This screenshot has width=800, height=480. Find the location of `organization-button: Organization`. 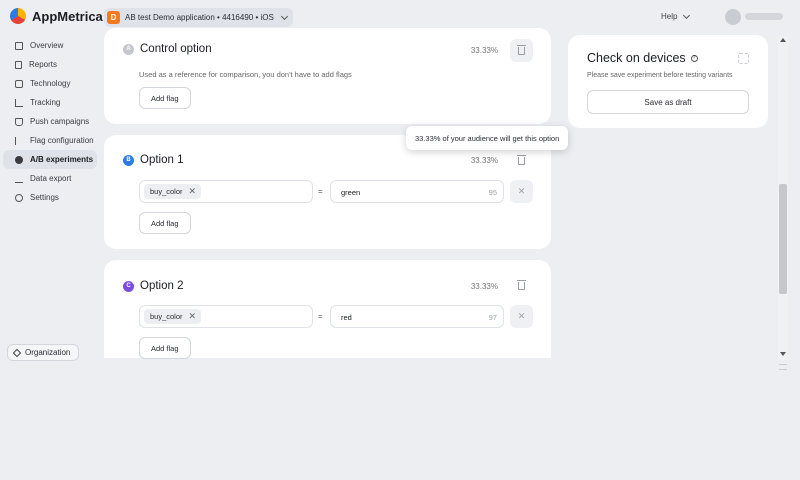

organization-button: Organization is located at coordinates (43, 352).